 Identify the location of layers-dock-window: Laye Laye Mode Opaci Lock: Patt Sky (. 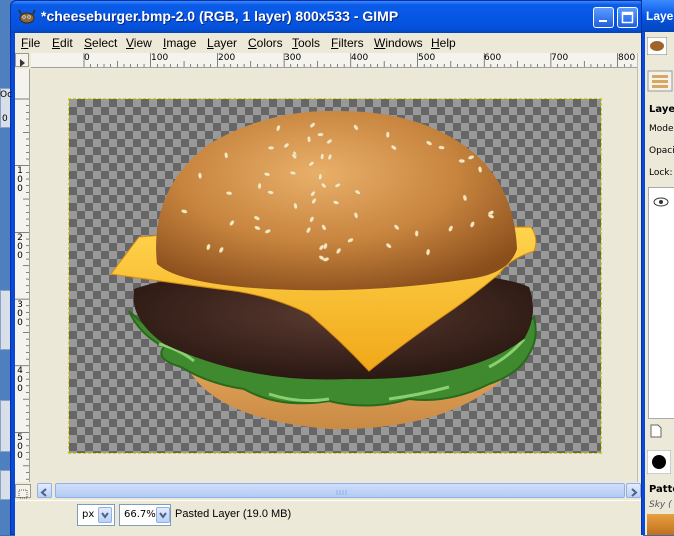
(657, 267).